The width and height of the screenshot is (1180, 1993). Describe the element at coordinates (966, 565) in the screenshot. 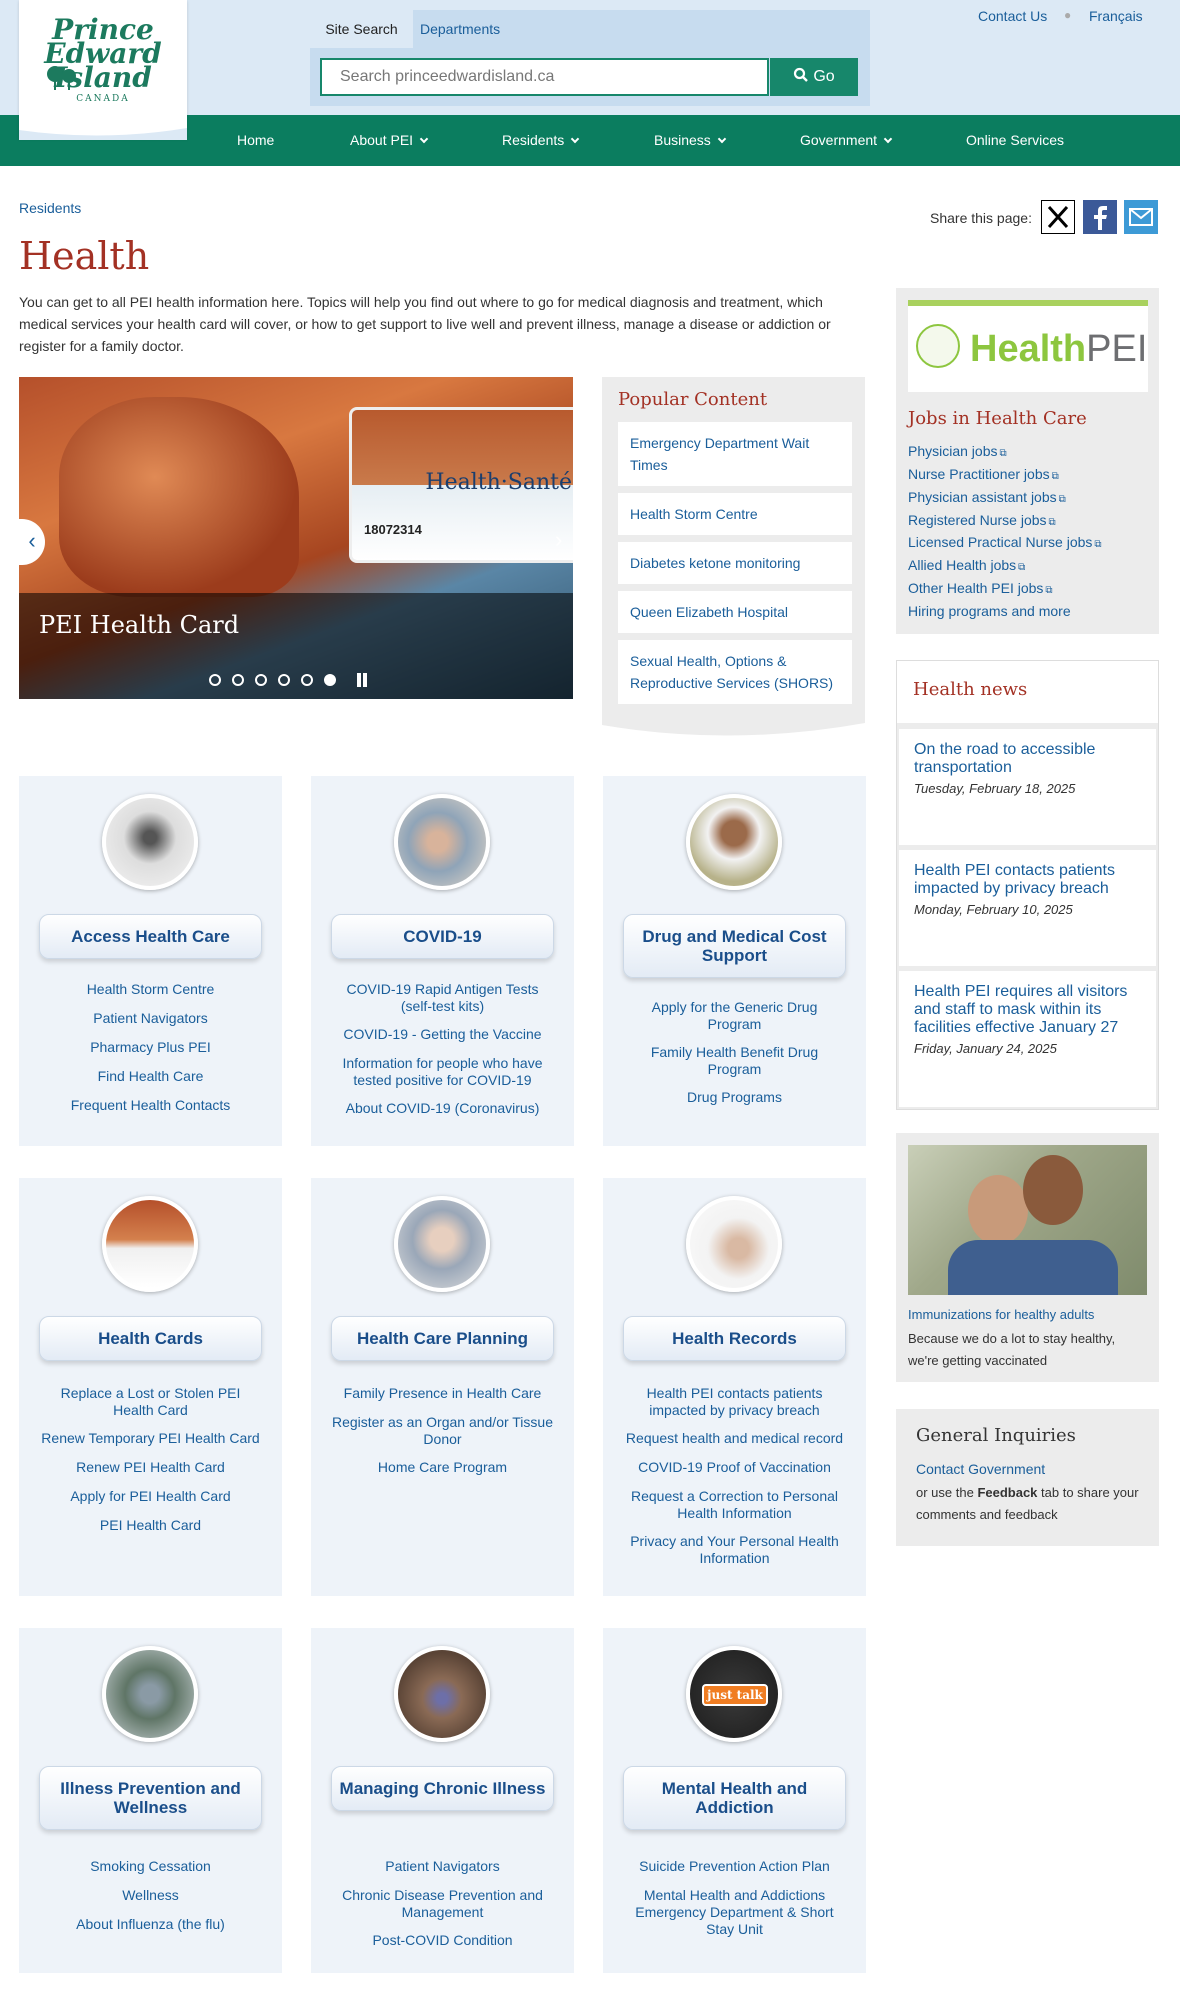

I see `job-link: Allied Health jobs ⧉` at that location.